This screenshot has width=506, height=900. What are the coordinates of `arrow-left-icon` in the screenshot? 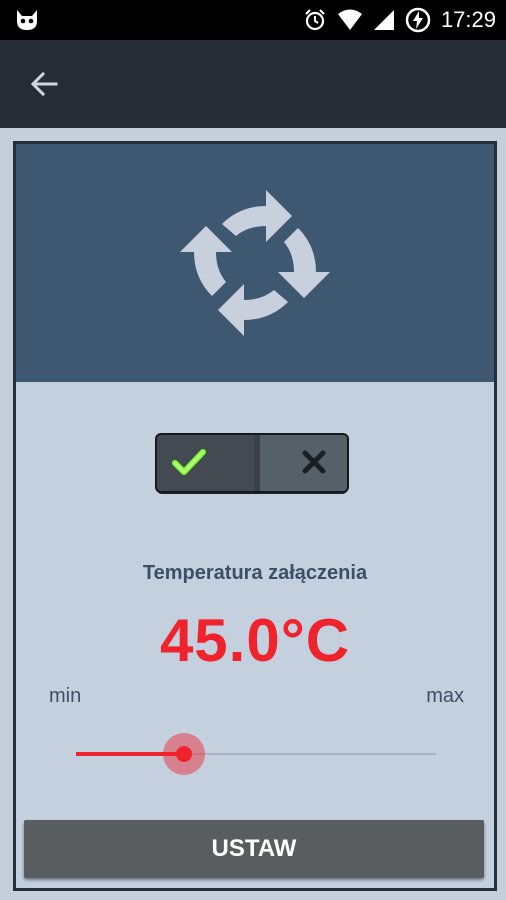 It's located at (44, 84).